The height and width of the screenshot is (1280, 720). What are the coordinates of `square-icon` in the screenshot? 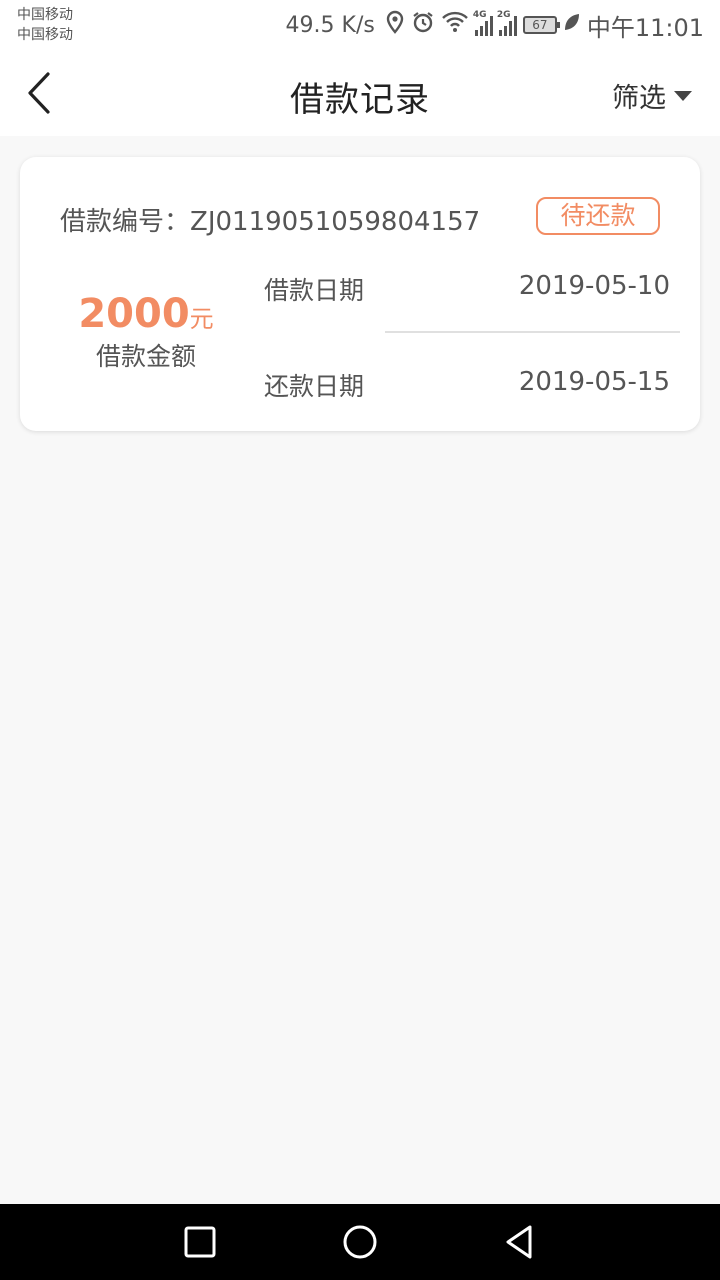 It's located at (200, 1242).